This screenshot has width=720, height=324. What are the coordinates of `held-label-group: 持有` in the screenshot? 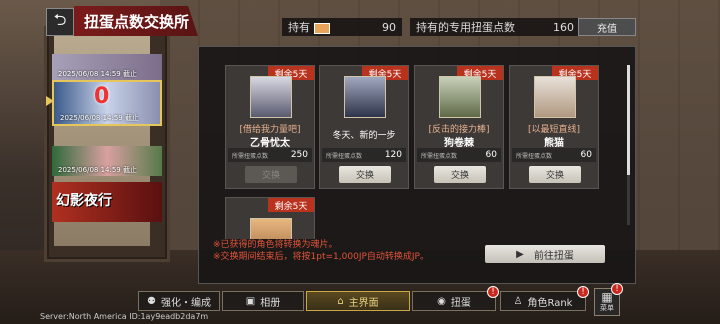 It's located at (309, 27).